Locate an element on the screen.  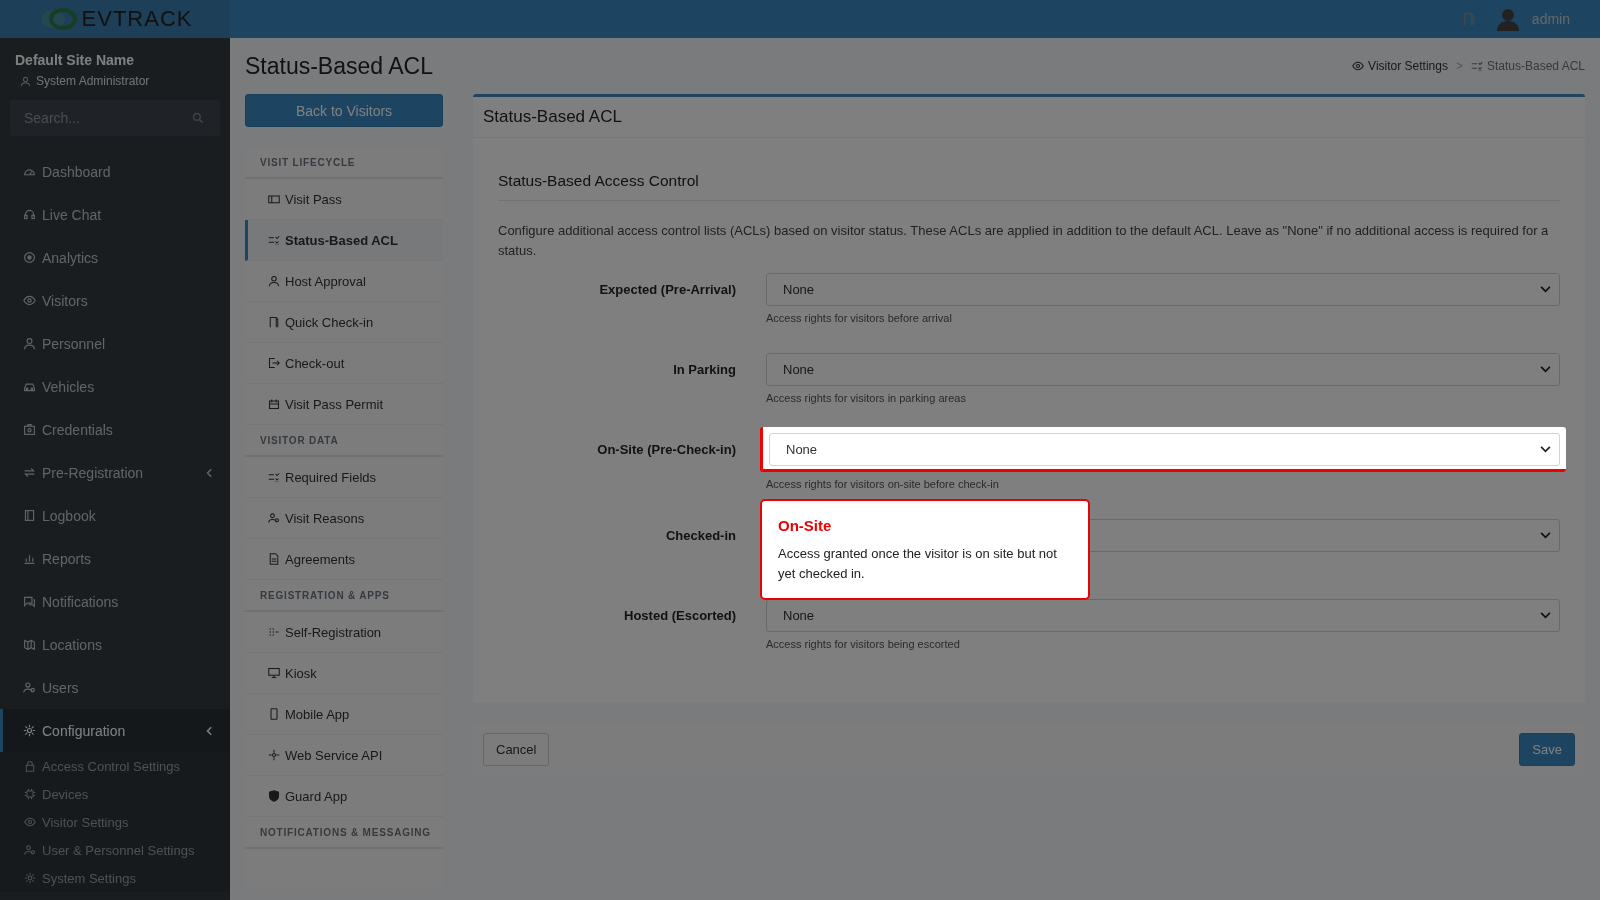
menu-item: Credentials is located at coordinates (115, 429).